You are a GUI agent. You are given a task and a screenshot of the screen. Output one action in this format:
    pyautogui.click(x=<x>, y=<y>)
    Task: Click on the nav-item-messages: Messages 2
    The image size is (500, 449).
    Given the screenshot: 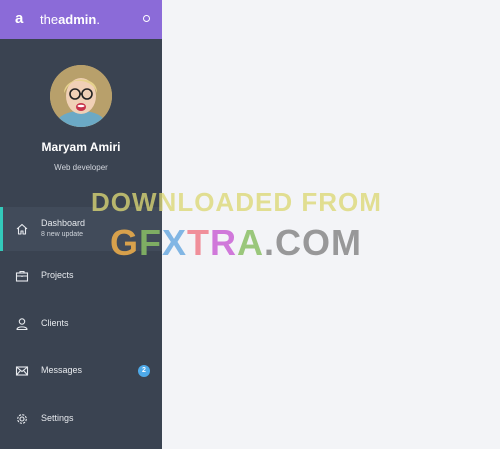 What is the action you would take?
    pyautogui.click(x=81, y=371)
    